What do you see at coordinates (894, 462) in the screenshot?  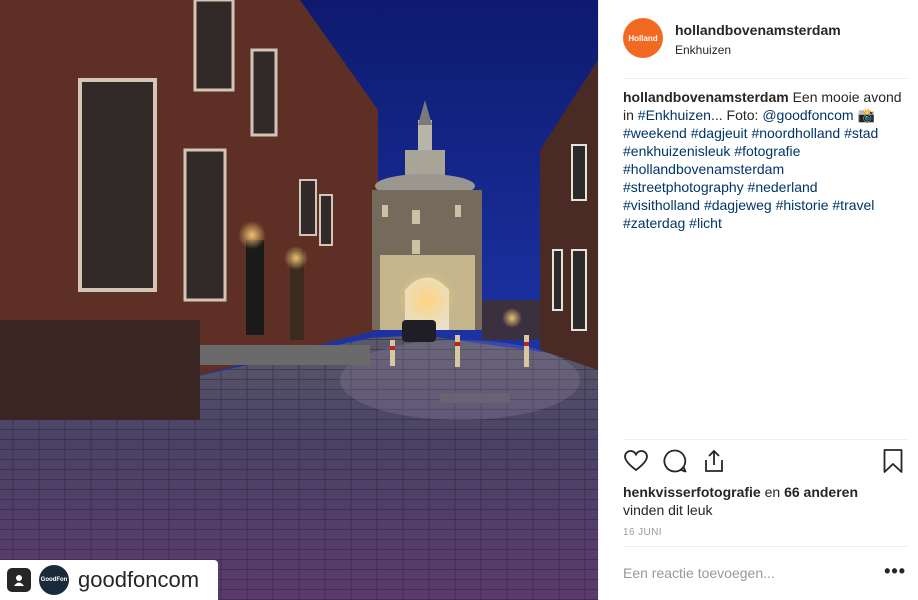 I see `bookmark-icon` at bounding box center [894, 462].